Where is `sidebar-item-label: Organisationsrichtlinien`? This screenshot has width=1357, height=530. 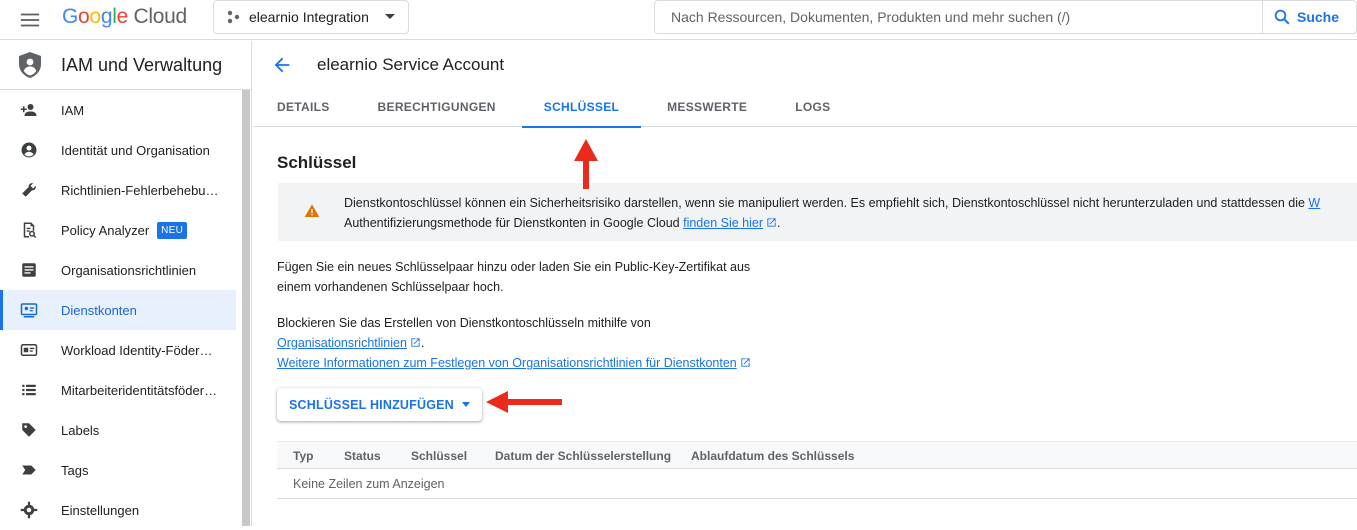
sidebar-item-label: Organisationsrichtlinien is located at coordinates (129, 270).